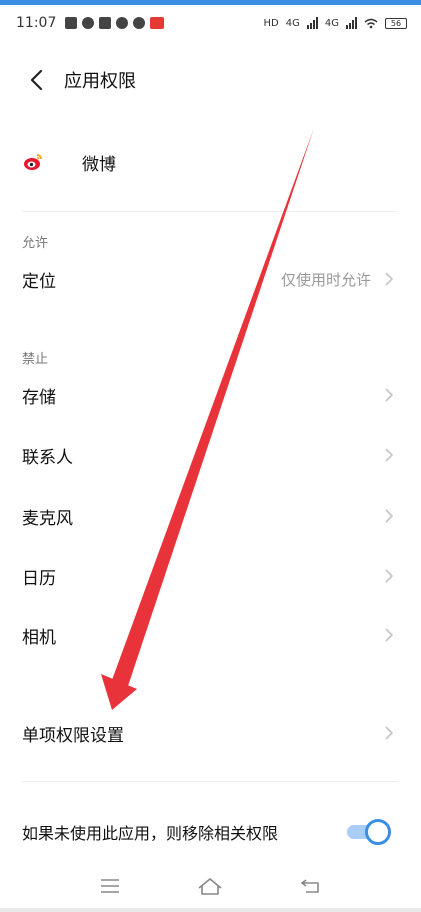 The width and height of the screenshot is (421, 912). What do you see at coordinates (378, 832) in the screenshot?
I see `toggle-knob` at bounding box center [378, 832].